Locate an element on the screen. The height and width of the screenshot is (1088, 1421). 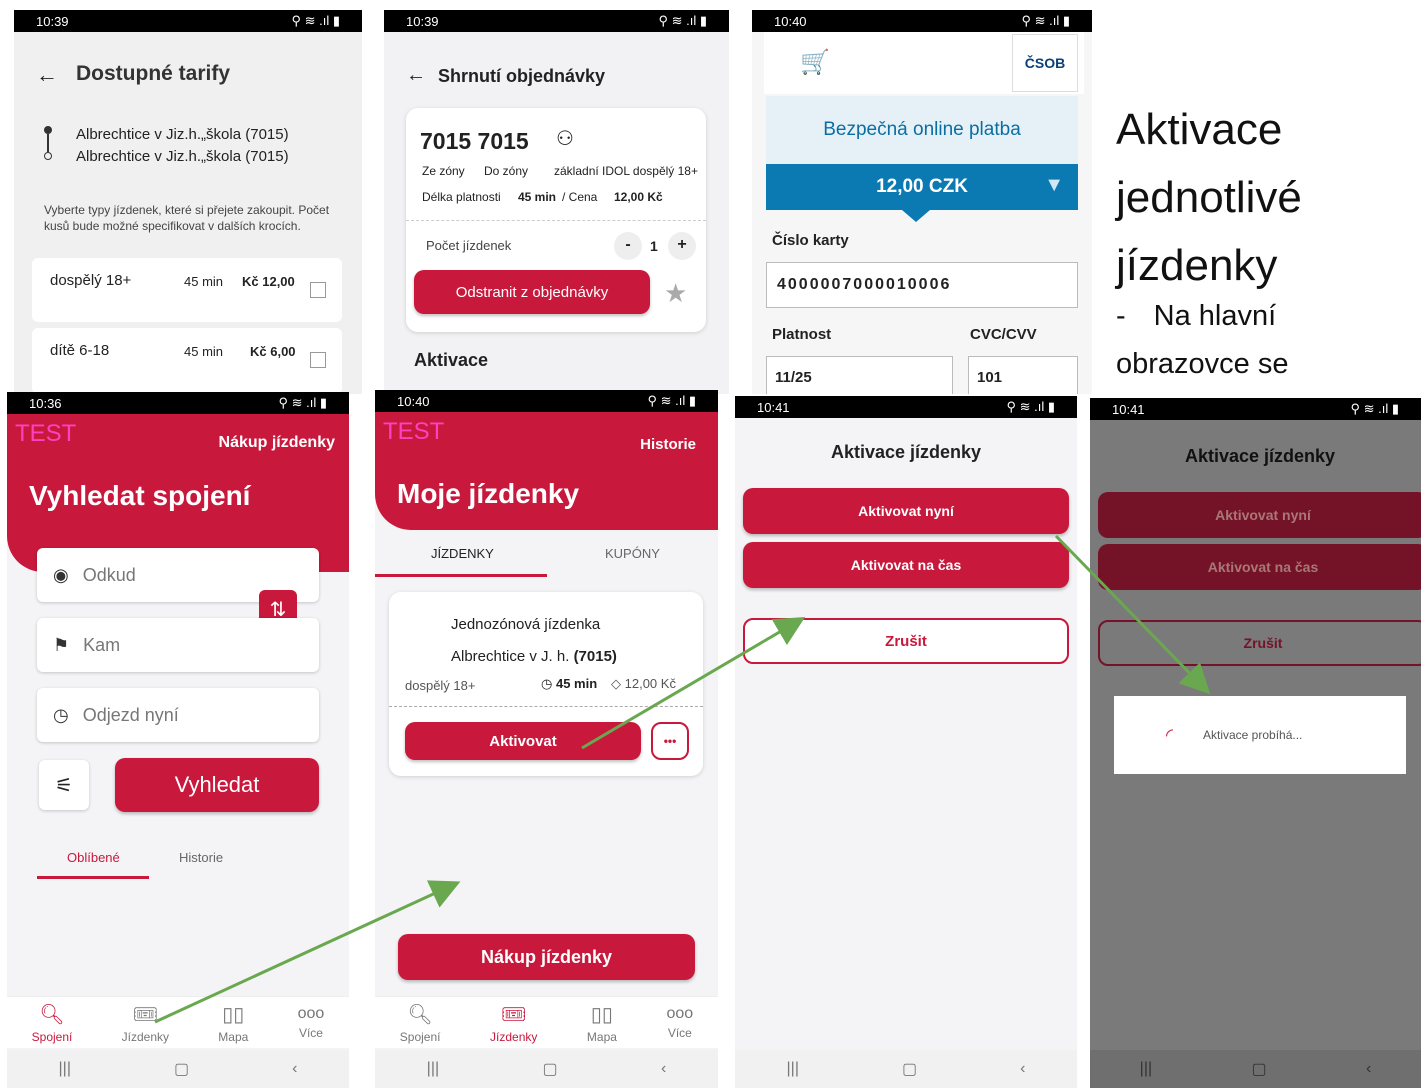
arrow-to-progress is located at coordinates (1132, 614).